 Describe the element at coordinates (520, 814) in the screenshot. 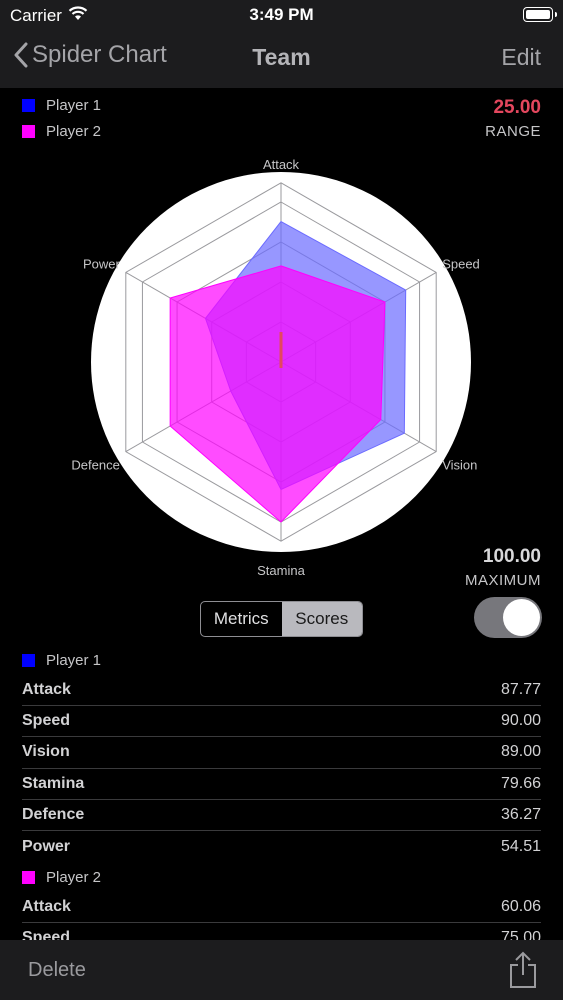

I see `metric-score: 36.27` at that location.